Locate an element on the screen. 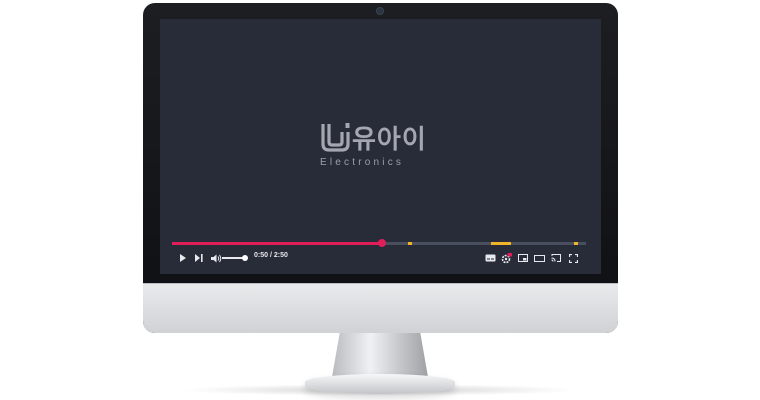 The width and height of the screenshot is (760, 400). fullscreen-button is located at coordinates (573, 258).